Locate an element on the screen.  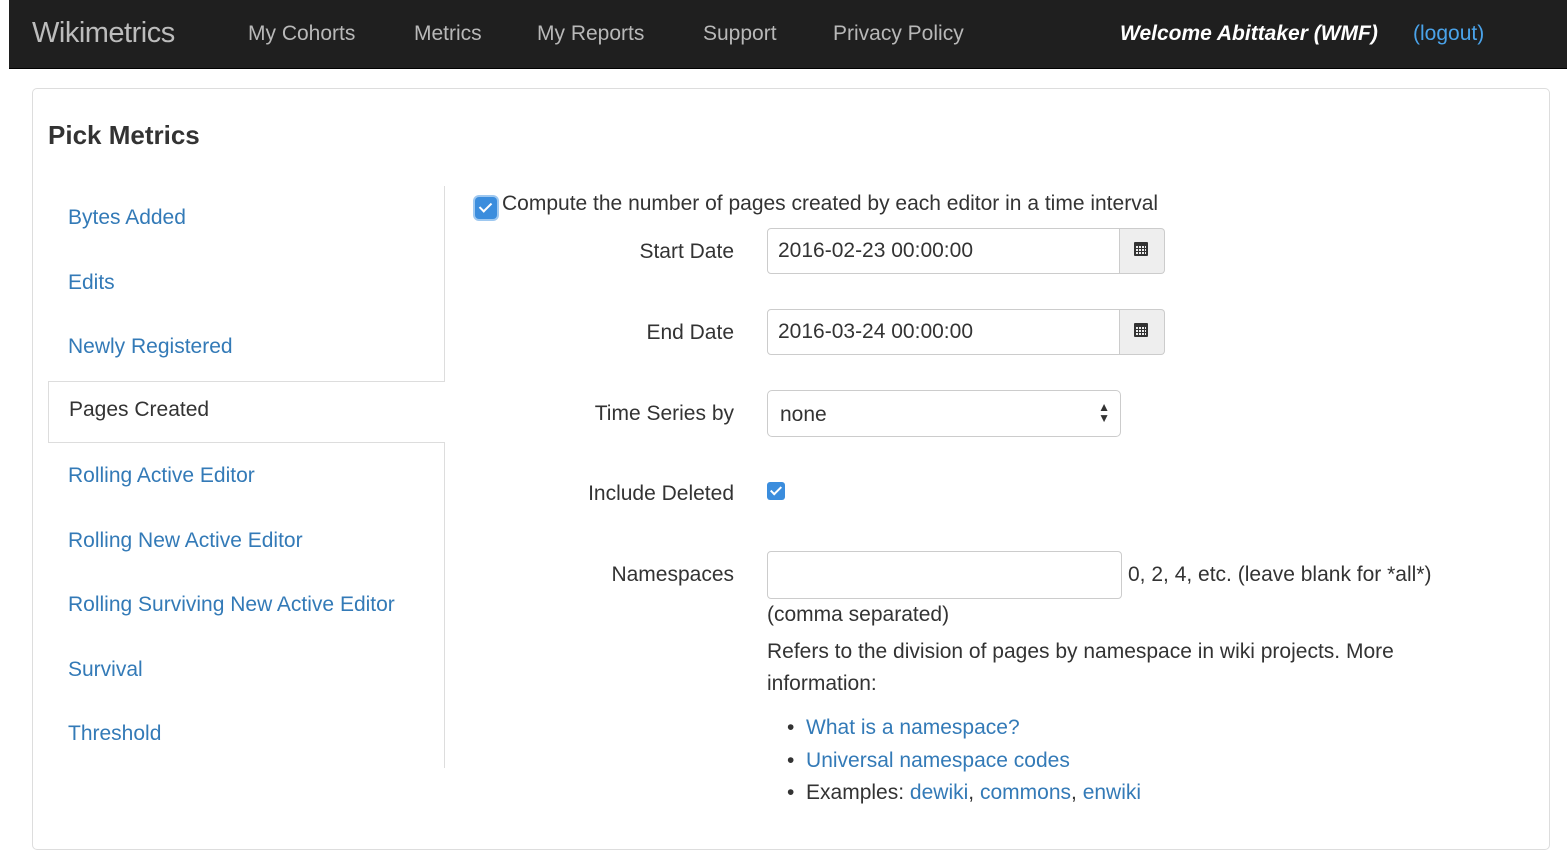
end-date-label: End Date is located at coordinates (690, 332).